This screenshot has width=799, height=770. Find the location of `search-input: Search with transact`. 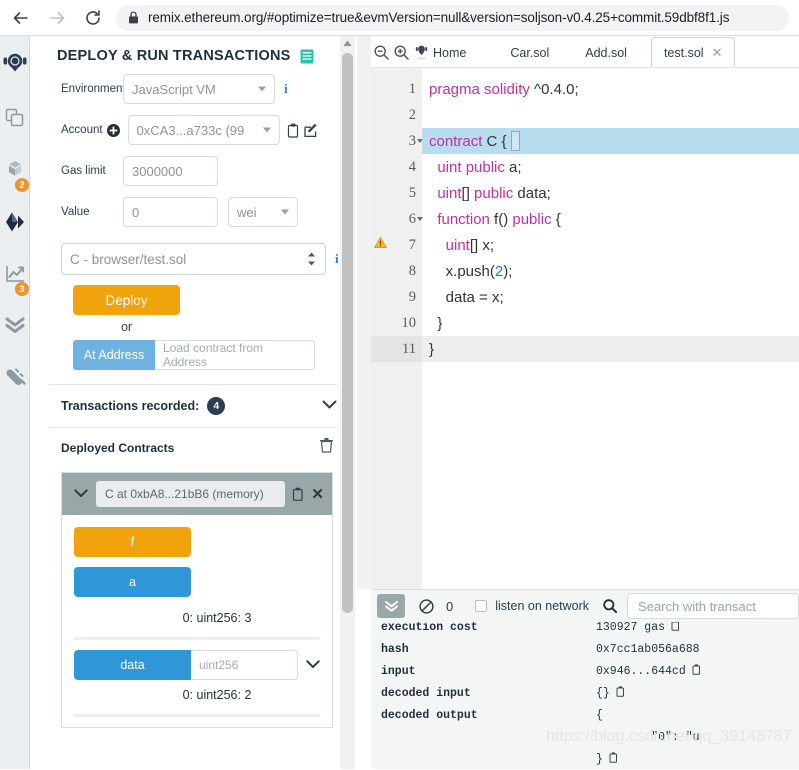

search-input: Search with transact is located at coordinates (713, 606).